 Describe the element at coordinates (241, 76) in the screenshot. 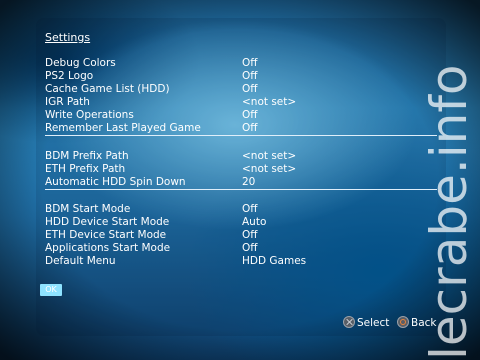

I see `setting-ps2-logo: PS2 Logo Off` at that location.